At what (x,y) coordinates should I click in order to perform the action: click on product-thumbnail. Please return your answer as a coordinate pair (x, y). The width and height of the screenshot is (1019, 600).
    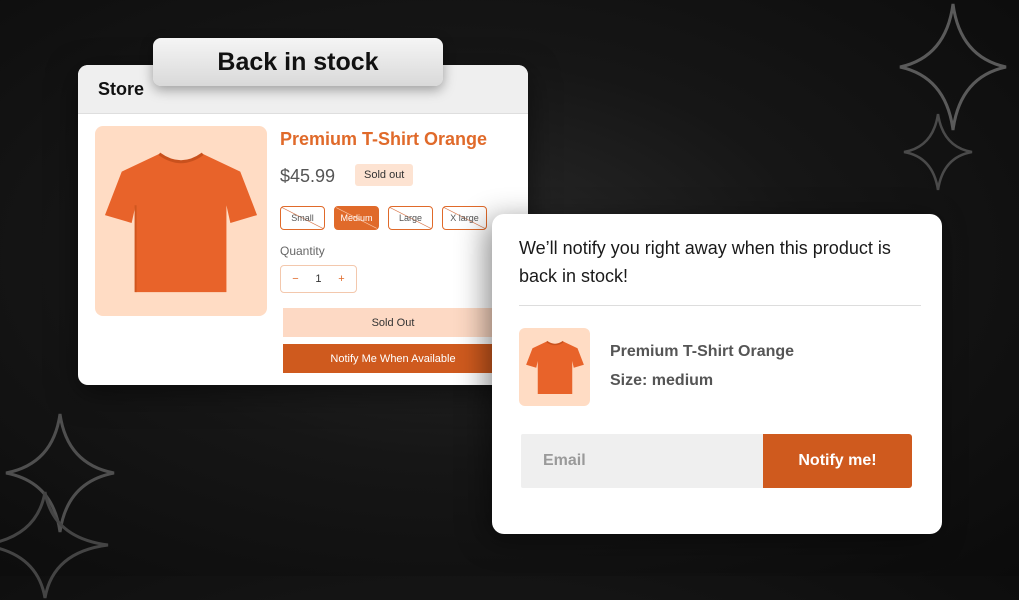
    Looking at the image, I should click on (554, 367).